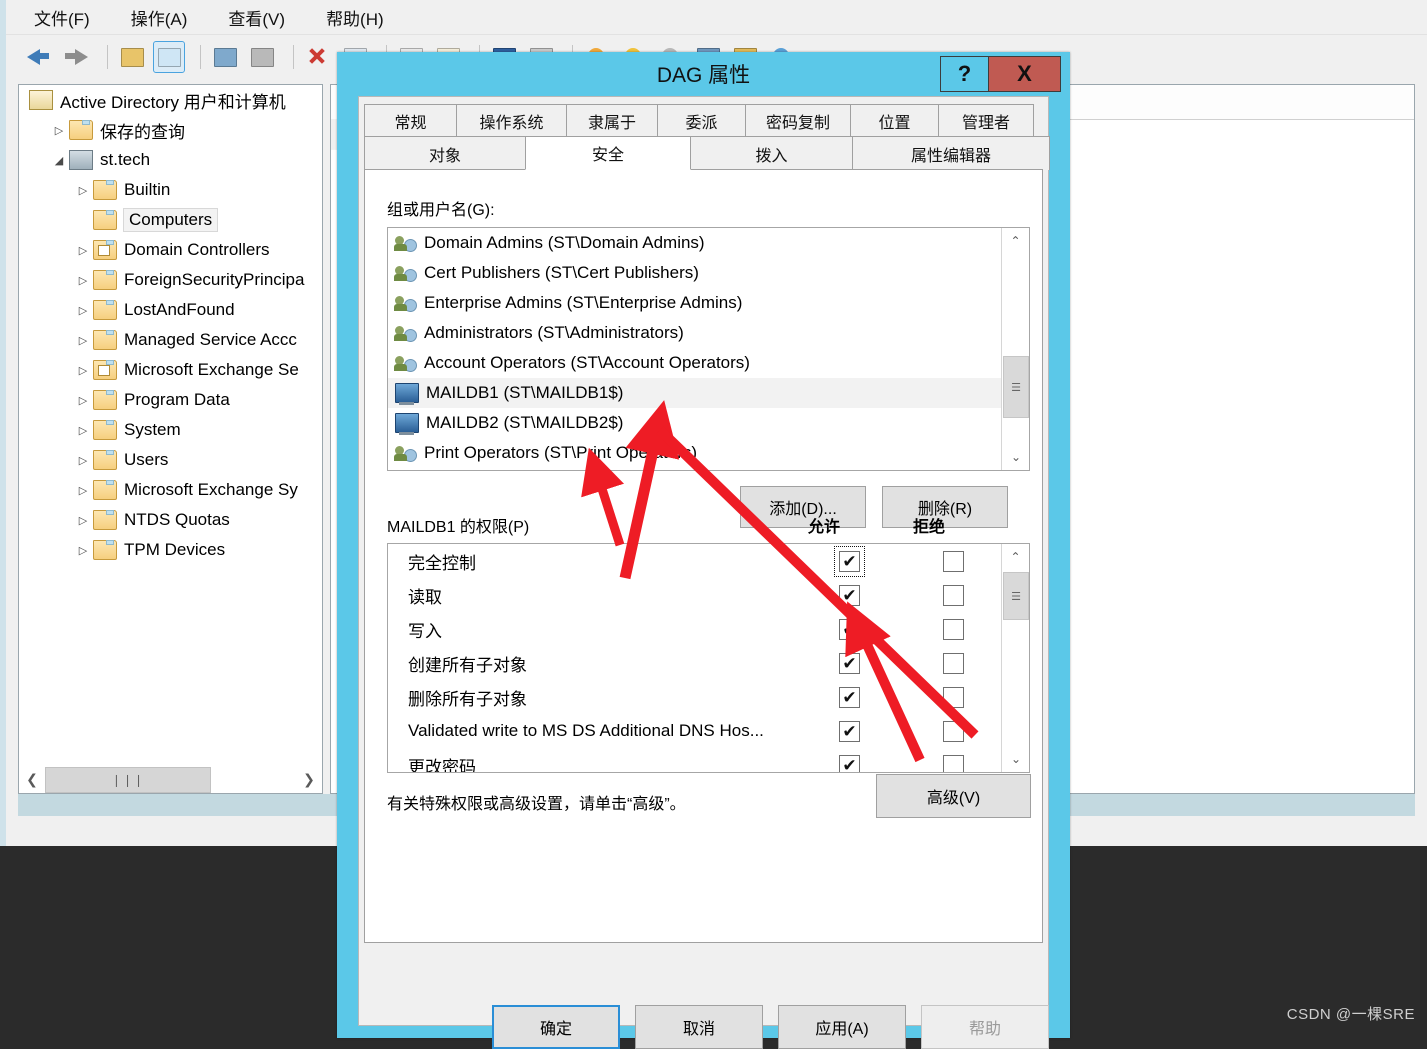 This screenshot has height=1049, width=1427. I want to click on forward-icon, so click(76, 57).